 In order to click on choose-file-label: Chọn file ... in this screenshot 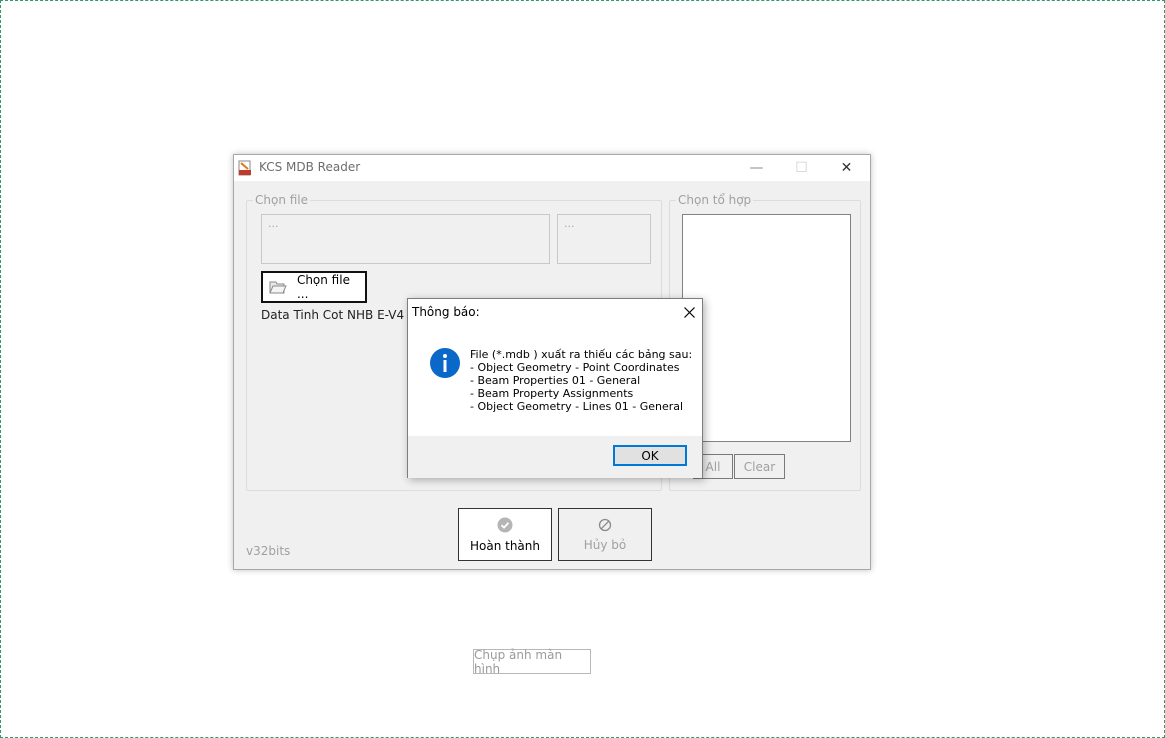, I will do `click(323, 287)`.